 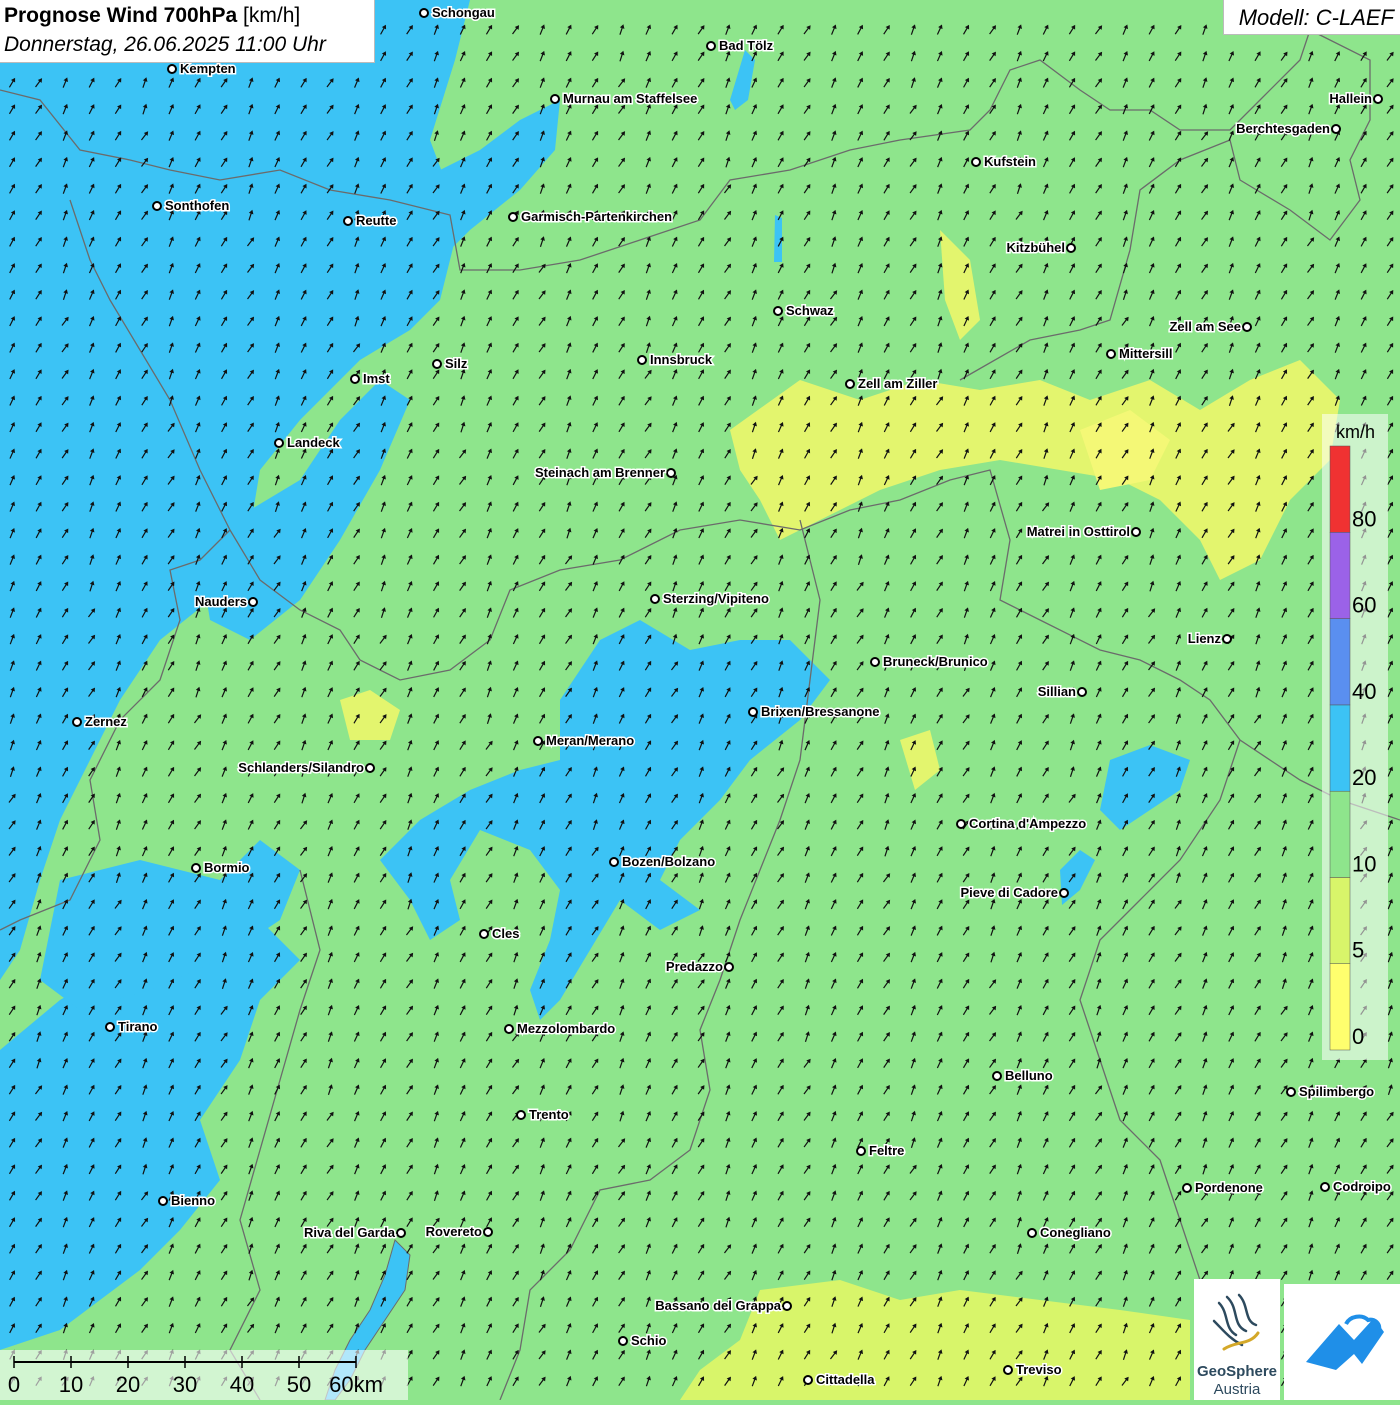 I want to click on map-title: Prognose Wind 700hPa [km/h], so click(x=152, y=16).